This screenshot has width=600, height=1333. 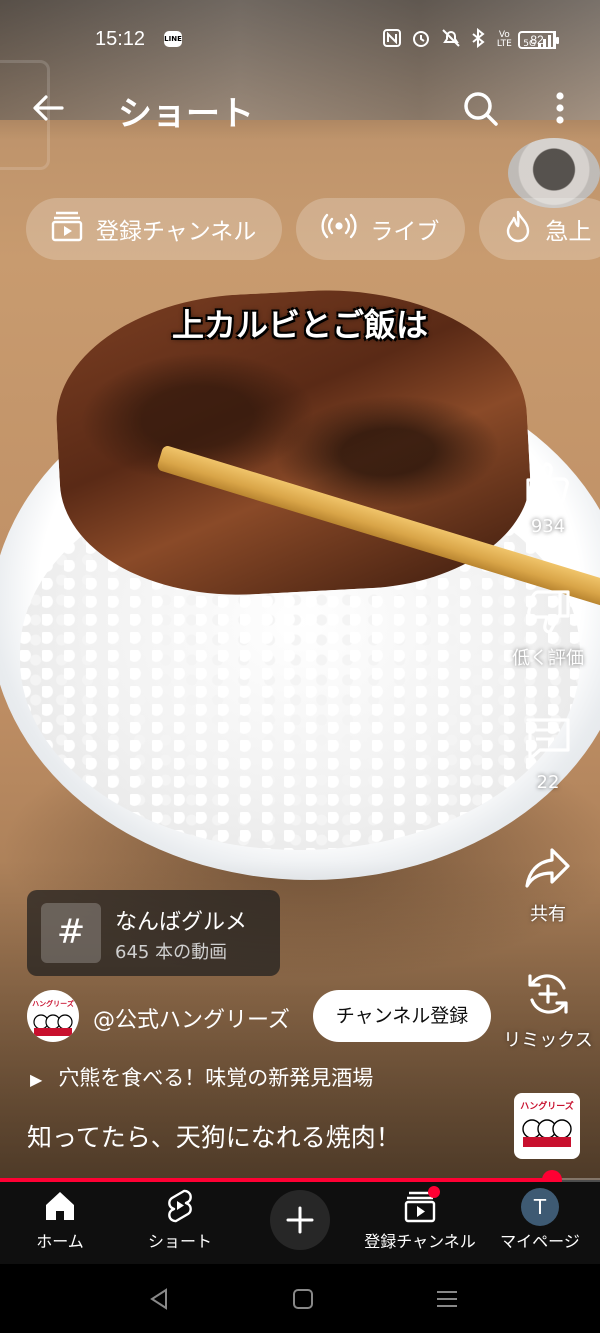 I want to click on nav-mypage-label: マイページ, so click(x=540, y=1241).